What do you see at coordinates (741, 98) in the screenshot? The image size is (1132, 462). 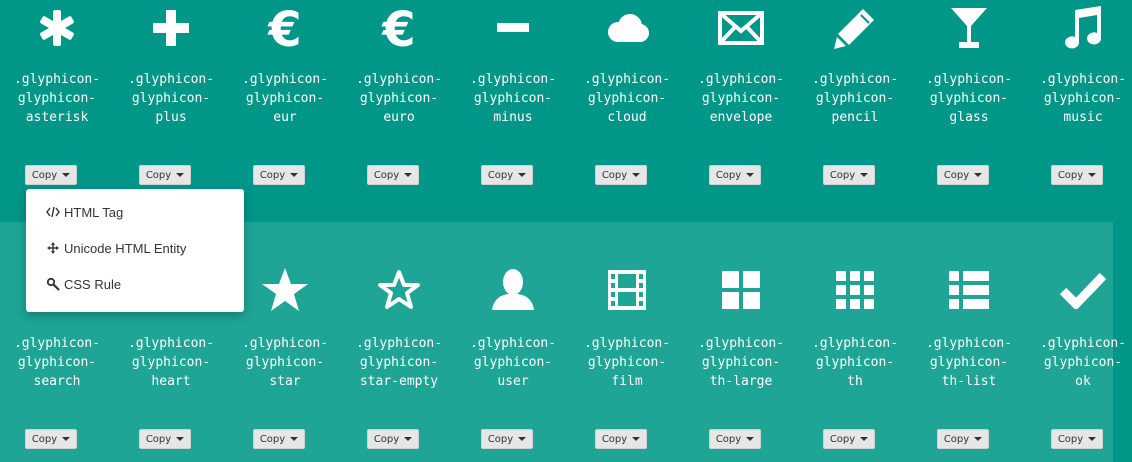 I see `glyph-class-name: .glyphicon-glyphicon-envelope` at bounding box center [741, 98].